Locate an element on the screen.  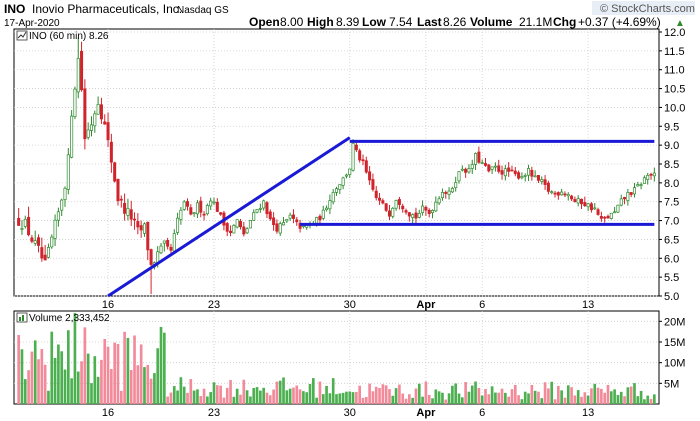
volume-y-tick-label: 10M is located at coordinates (674, 364).